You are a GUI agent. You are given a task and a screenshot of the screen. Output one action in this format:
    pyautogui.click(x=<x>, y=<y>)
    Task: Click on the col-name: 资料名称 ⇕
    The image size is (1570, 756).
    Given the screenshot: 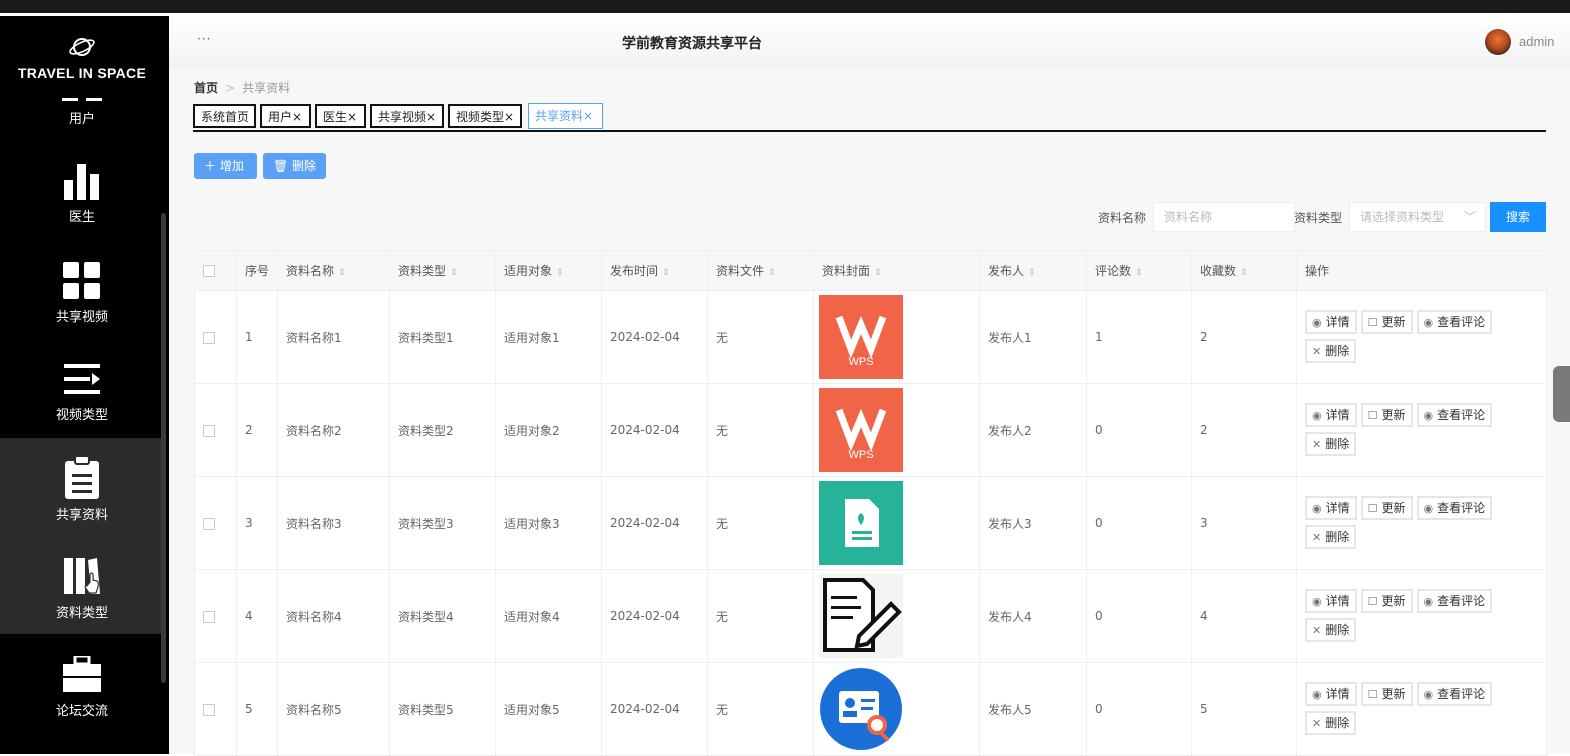 What is the action you would take?
    pyautogui.click(x=333, y=270)
    